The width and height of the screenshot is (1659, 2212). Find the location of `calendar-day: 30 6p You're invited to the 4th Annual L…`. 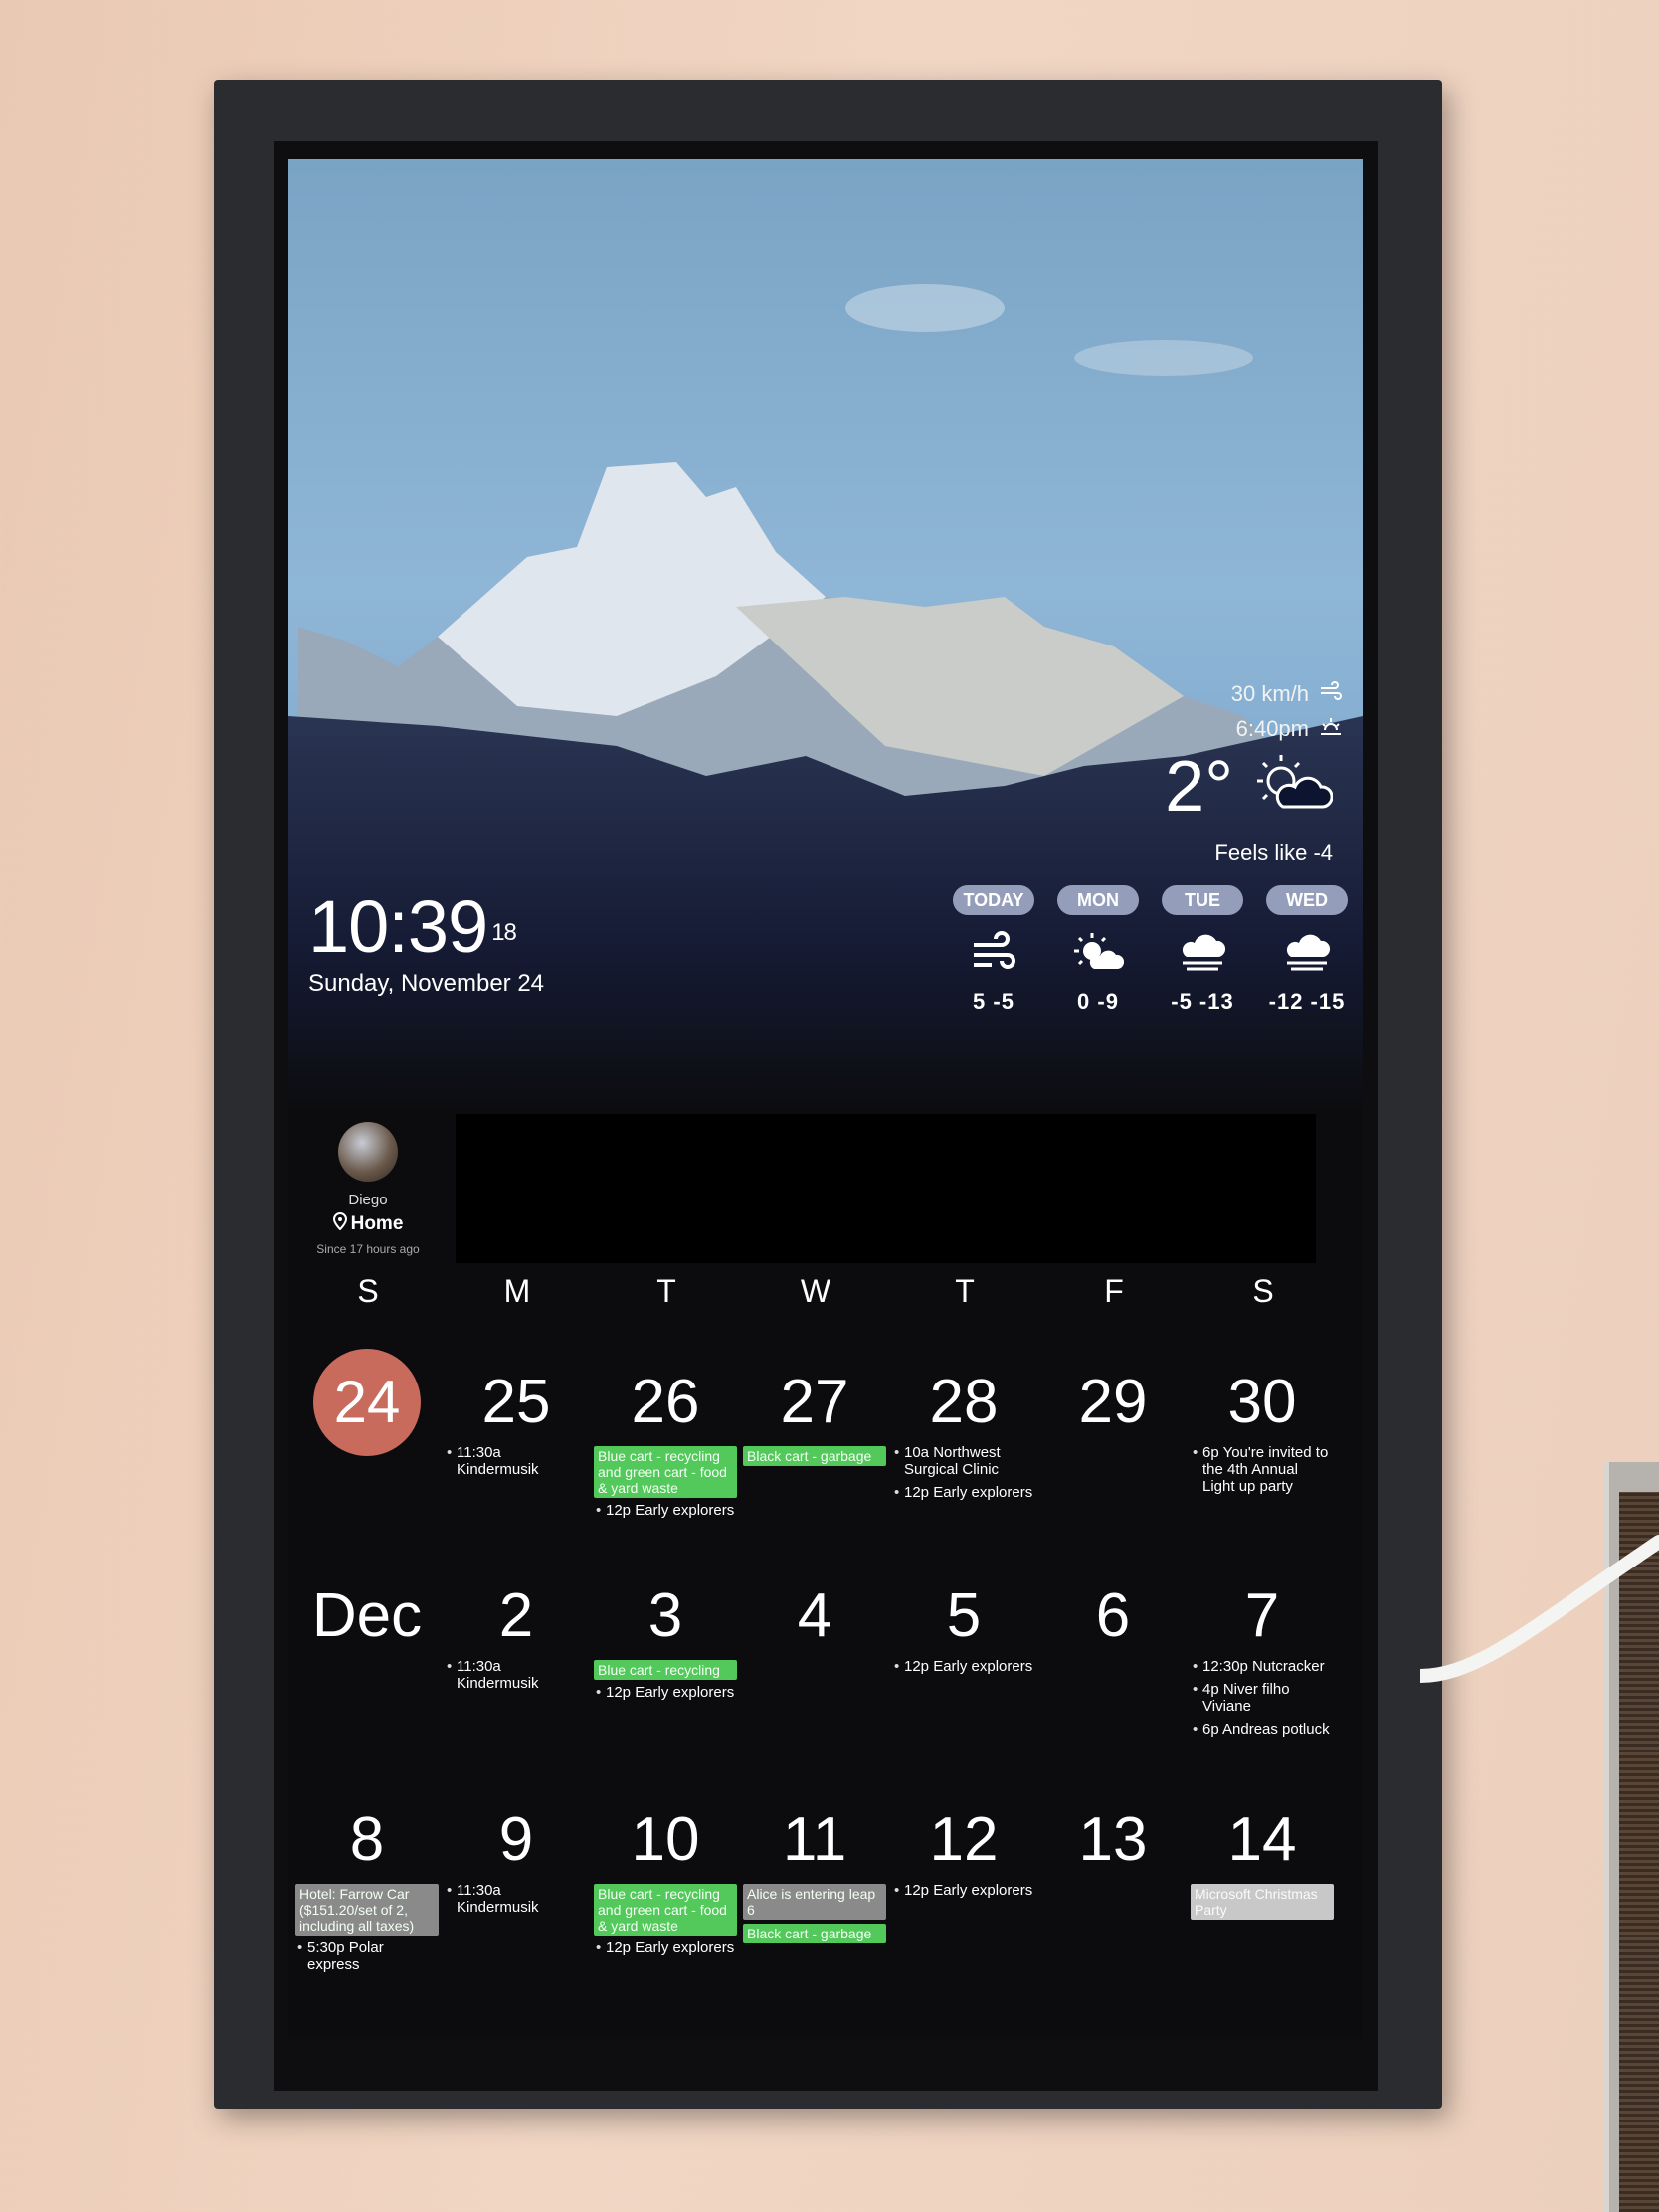

calendar-day: 30 6p You're invited to the 4th Annual L… is located at coordinates (1262, 1432).